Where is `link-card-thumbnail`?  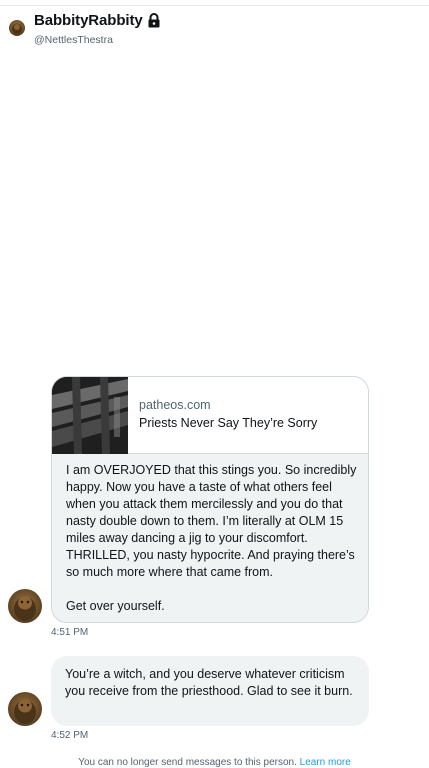
link-card-thumbnail is located at coordinates (90, 415).